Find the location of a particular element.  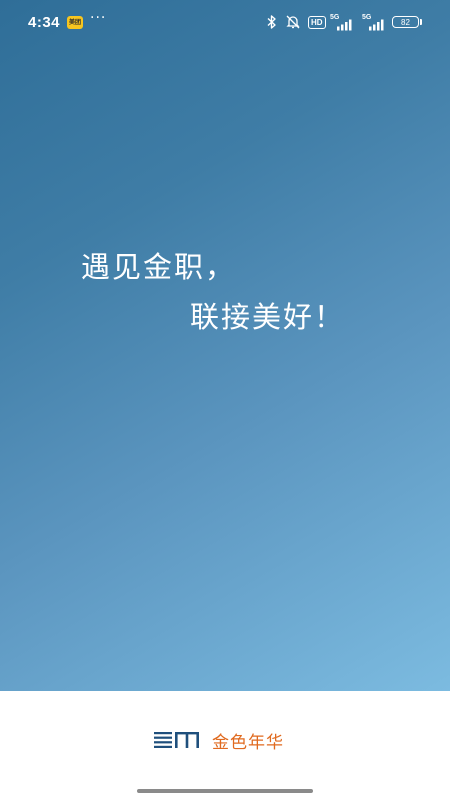

battery-icon is located at coordinates (421, 22).